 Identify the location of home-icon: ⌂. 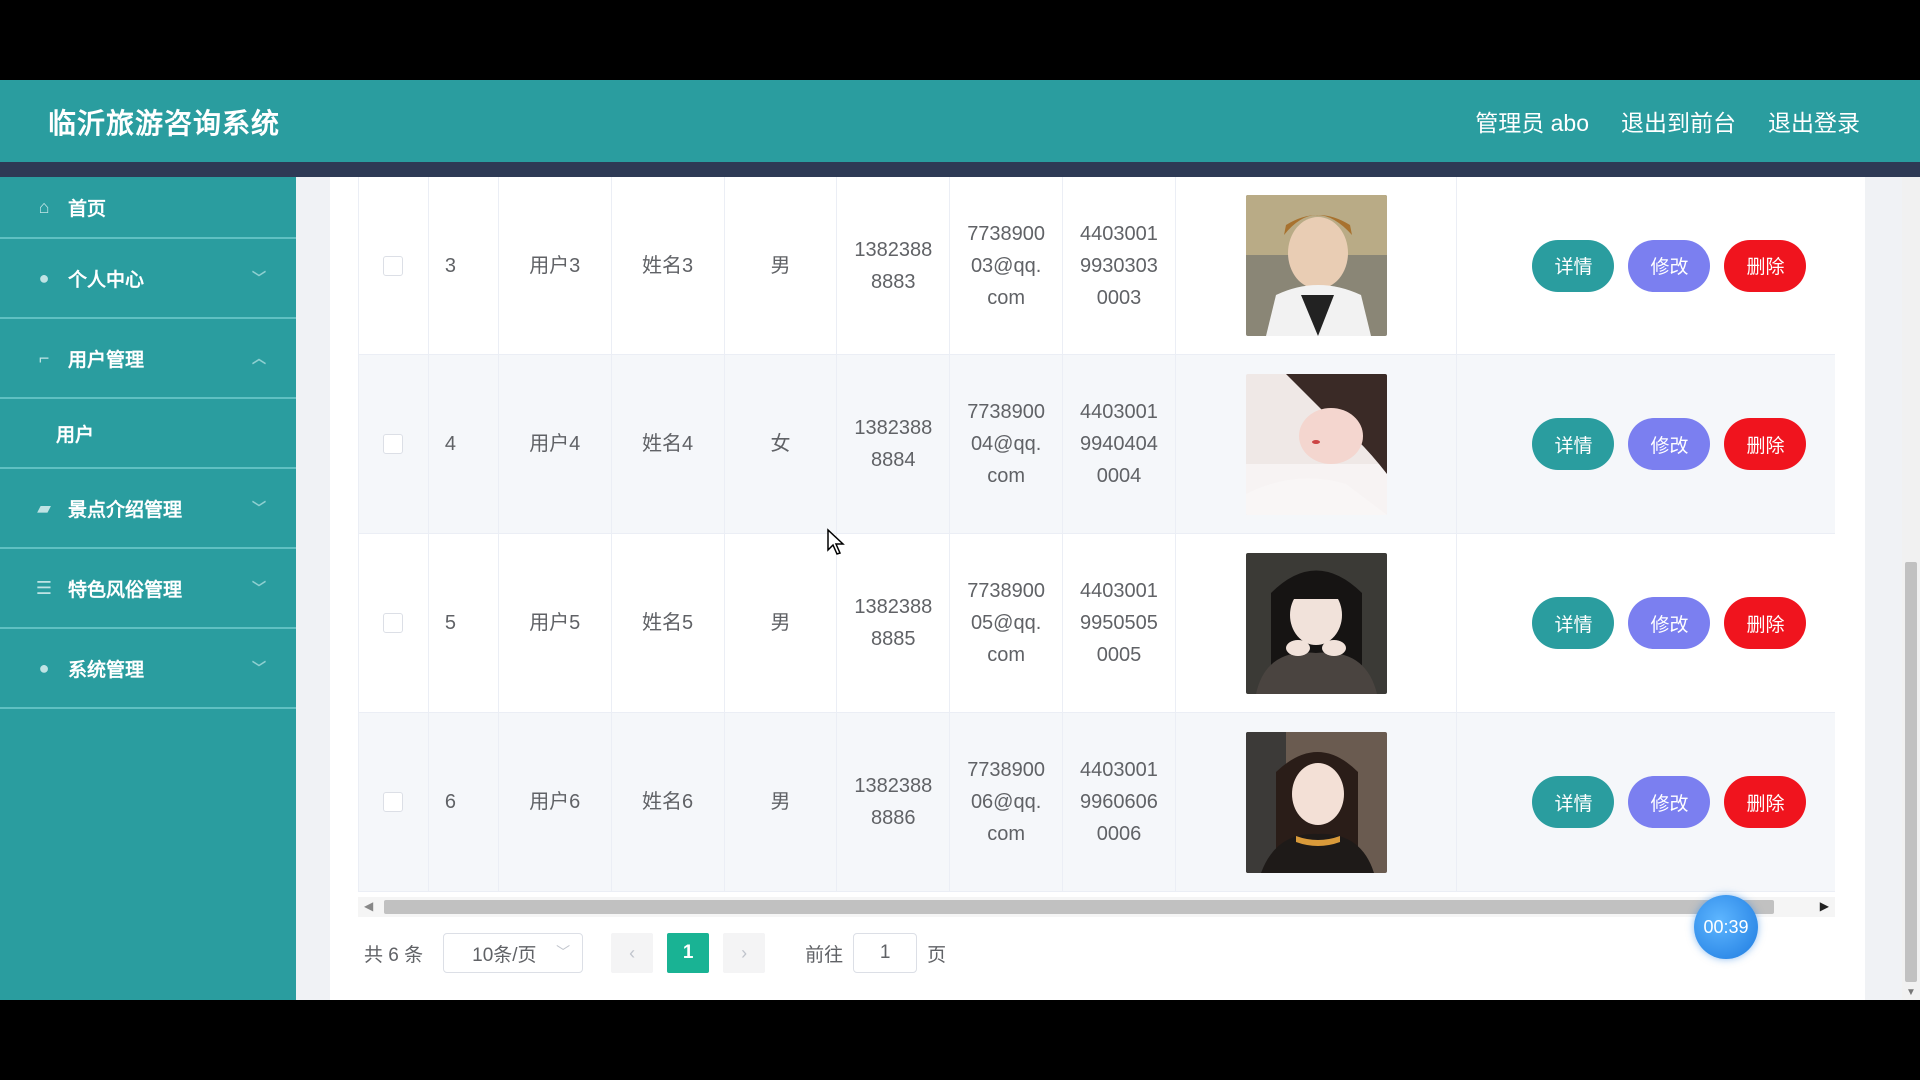
(44, 207).